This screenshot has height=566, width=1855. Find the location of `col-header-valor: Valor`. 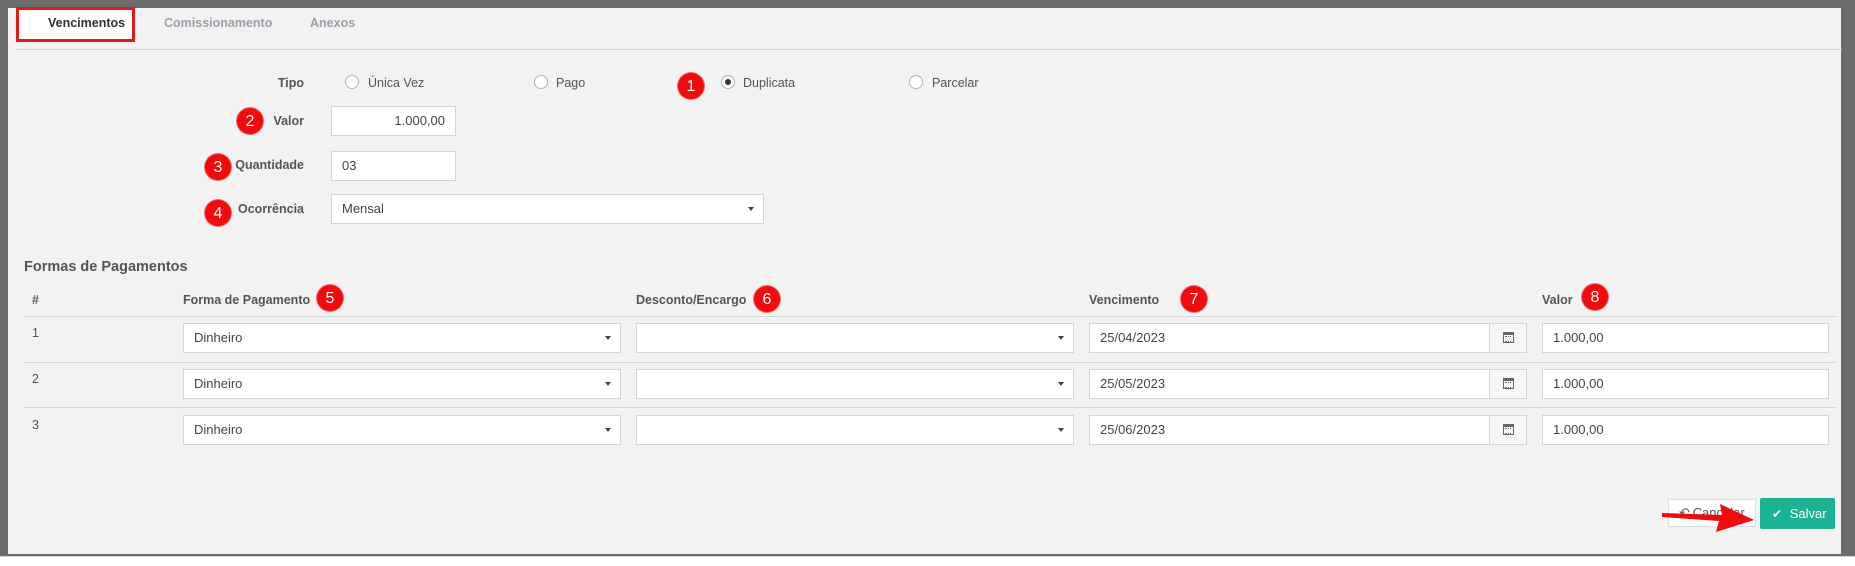

col-header-valor: Valor is located at coordinates (1557, 300).